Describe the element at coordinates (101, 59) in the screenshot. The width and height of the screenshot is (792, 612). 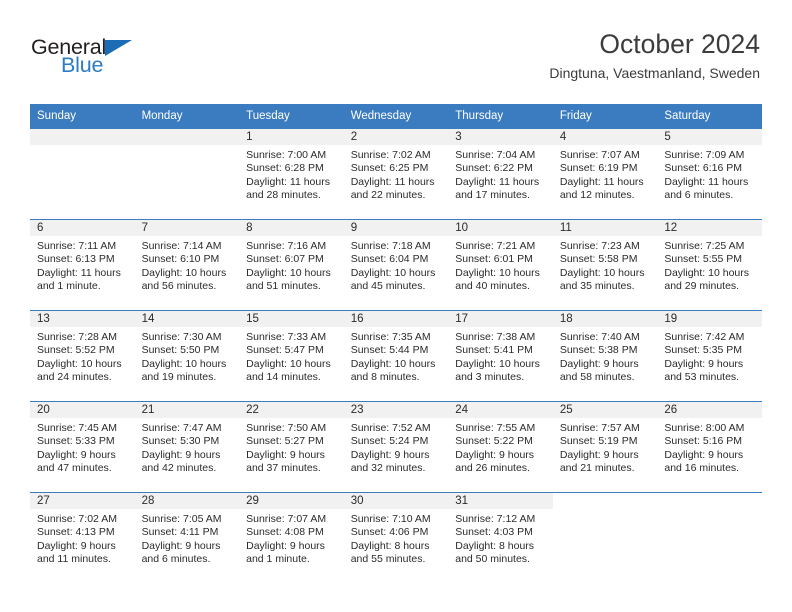
I see `general-blue-logo: General Blue` at that location.